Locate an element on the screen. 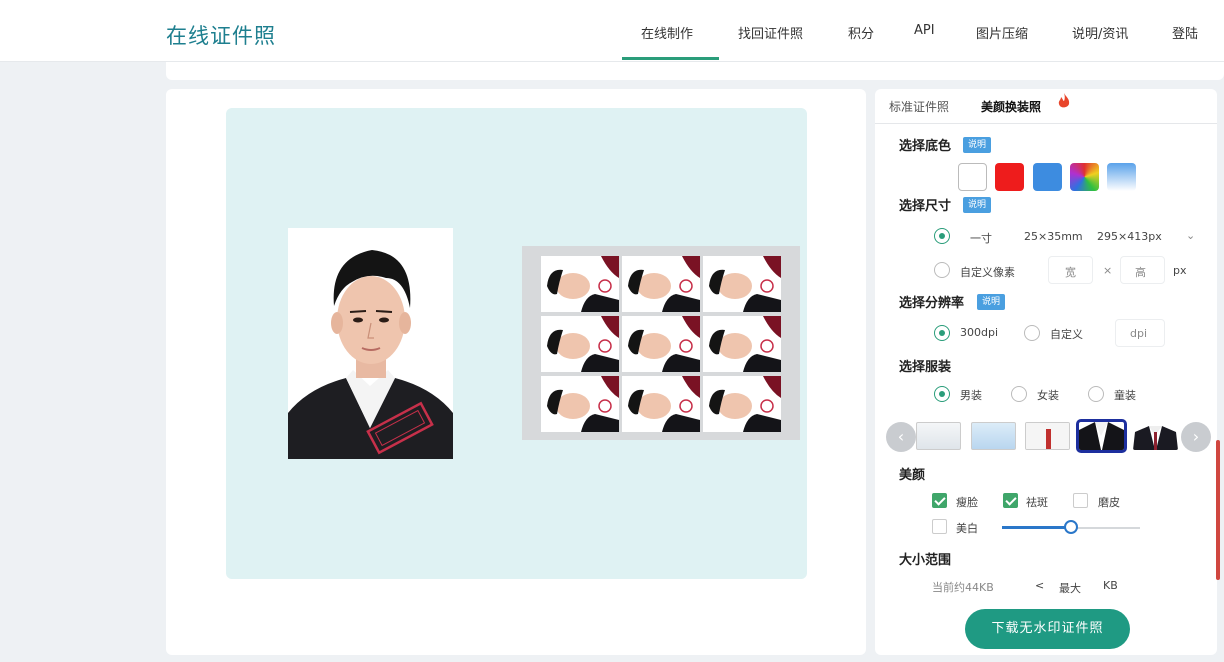 The image size is (1224, 662). file-size-title: 大小范围 is located at coordinates (925, 560).